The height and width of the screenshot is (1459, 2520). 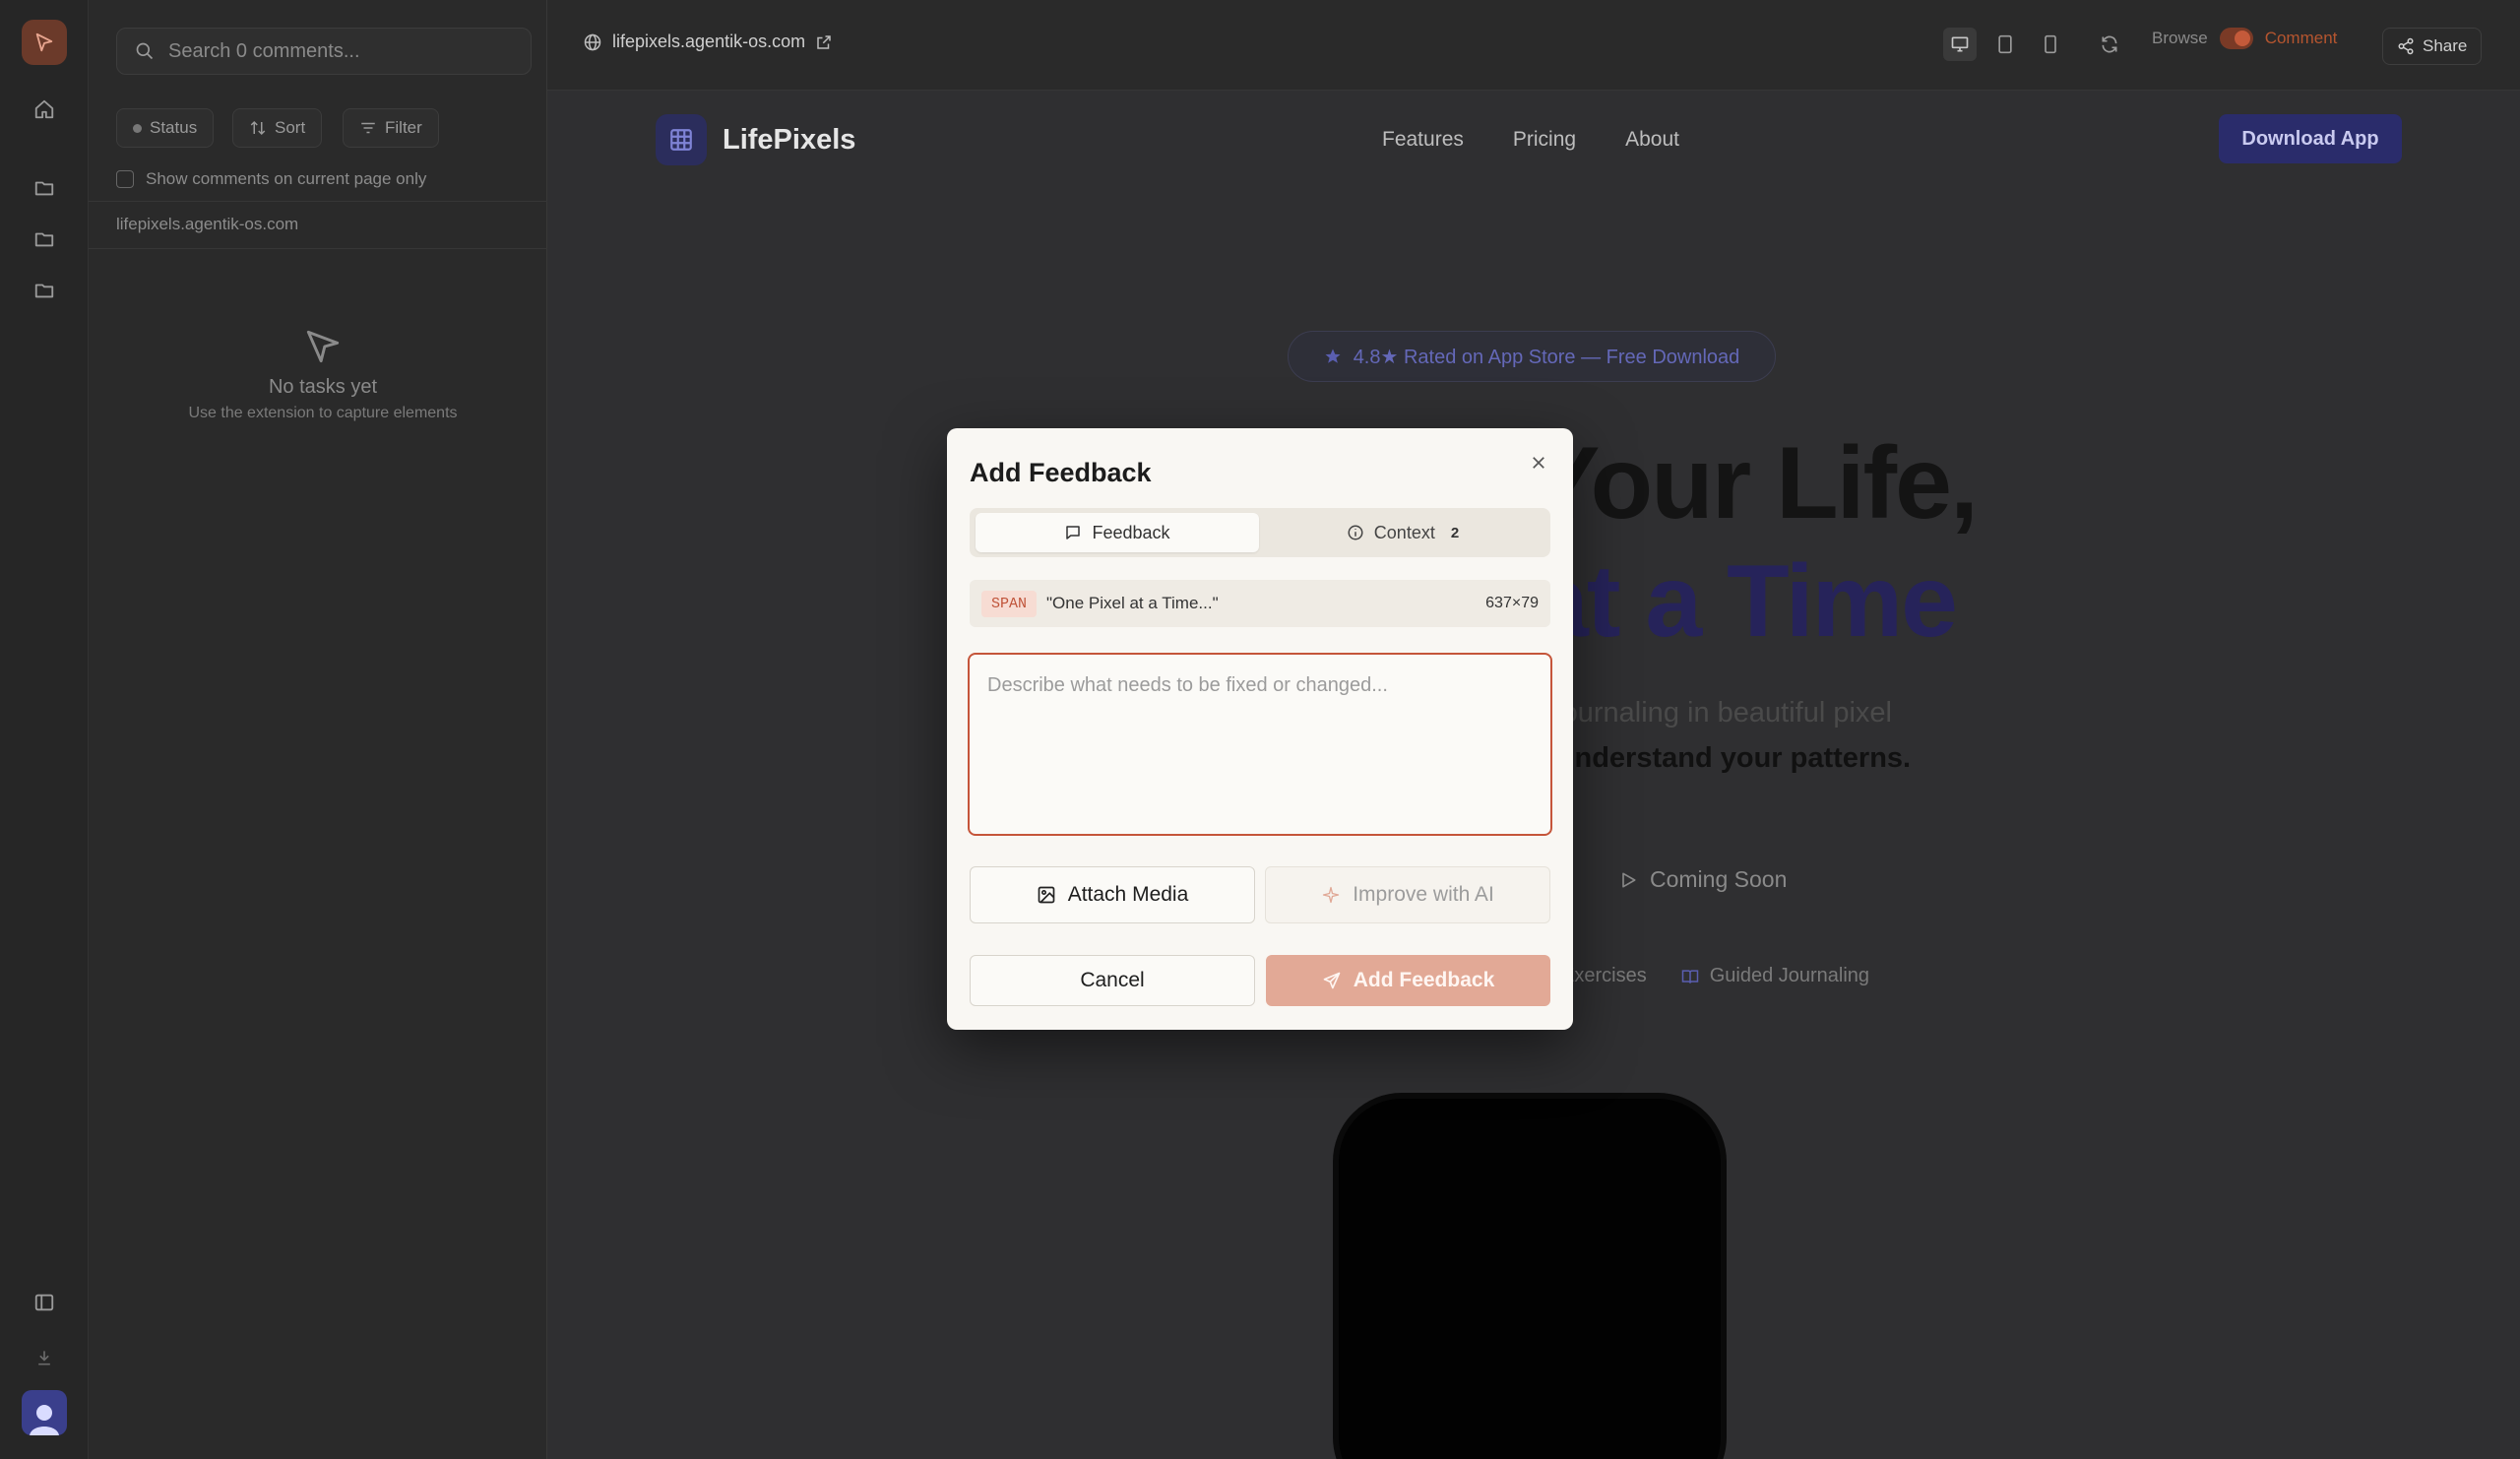 I want to click on element-size: 637×79, so click(x=1512, y=603).